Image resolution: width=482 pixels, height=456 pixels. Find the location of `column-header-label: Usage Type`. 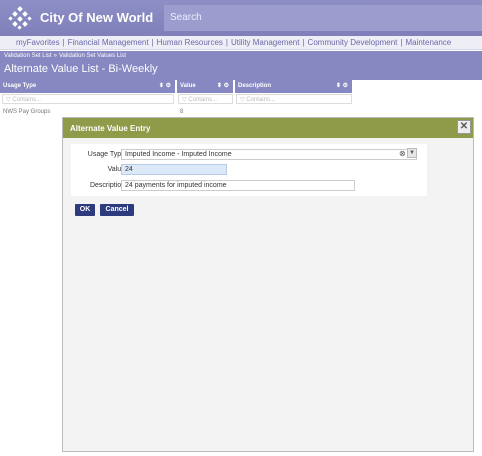

column-header-label: Usage Type is located at coordinates (20, 86).